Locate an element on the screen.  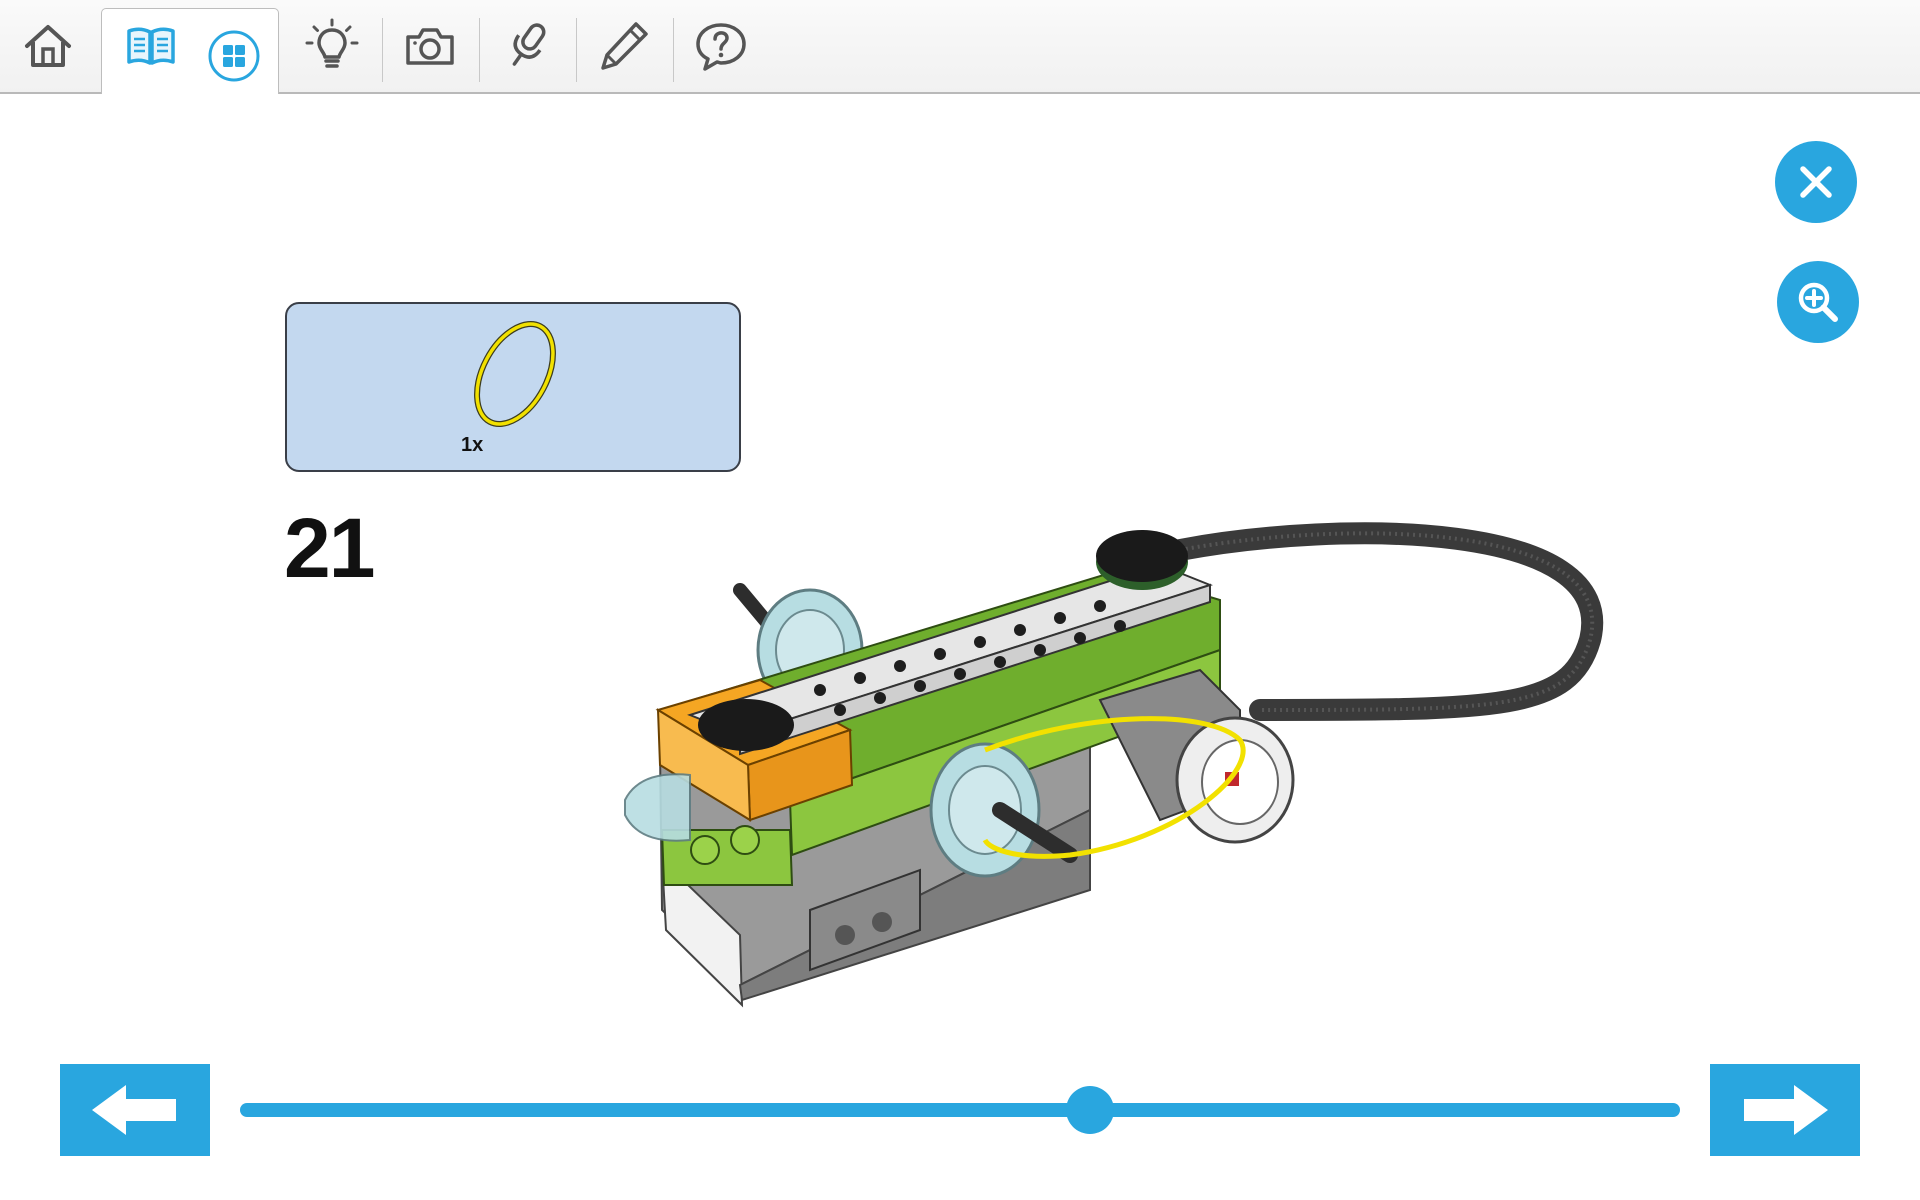
close-icon is located at coordinates (1816, 182).